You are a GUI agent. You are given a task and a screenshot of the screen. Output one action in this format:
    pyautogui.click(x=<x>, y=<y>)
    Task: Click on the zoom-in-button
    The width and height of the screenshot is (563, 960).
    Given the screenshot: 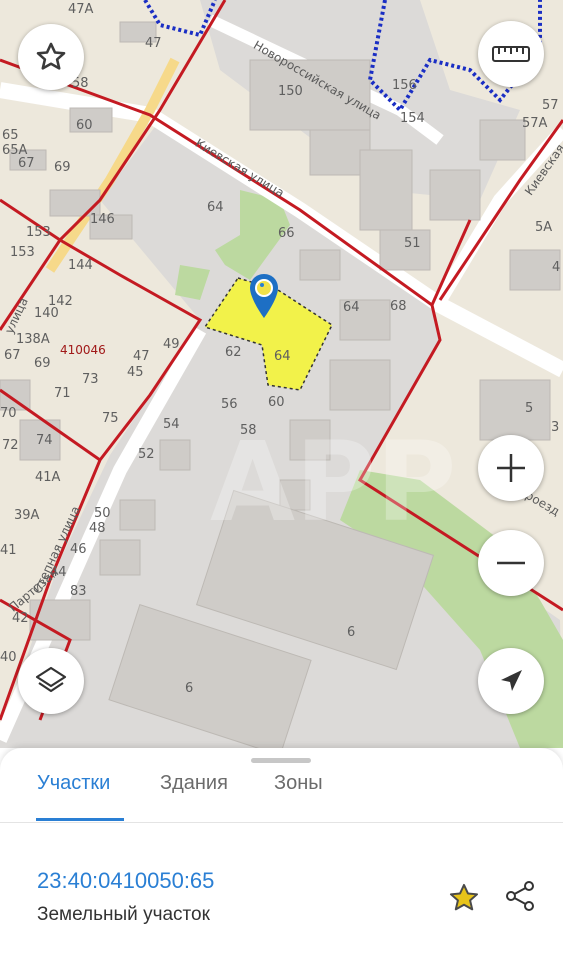 What is the action you would take?
    pyautogui.click(x=511, y=468)
    